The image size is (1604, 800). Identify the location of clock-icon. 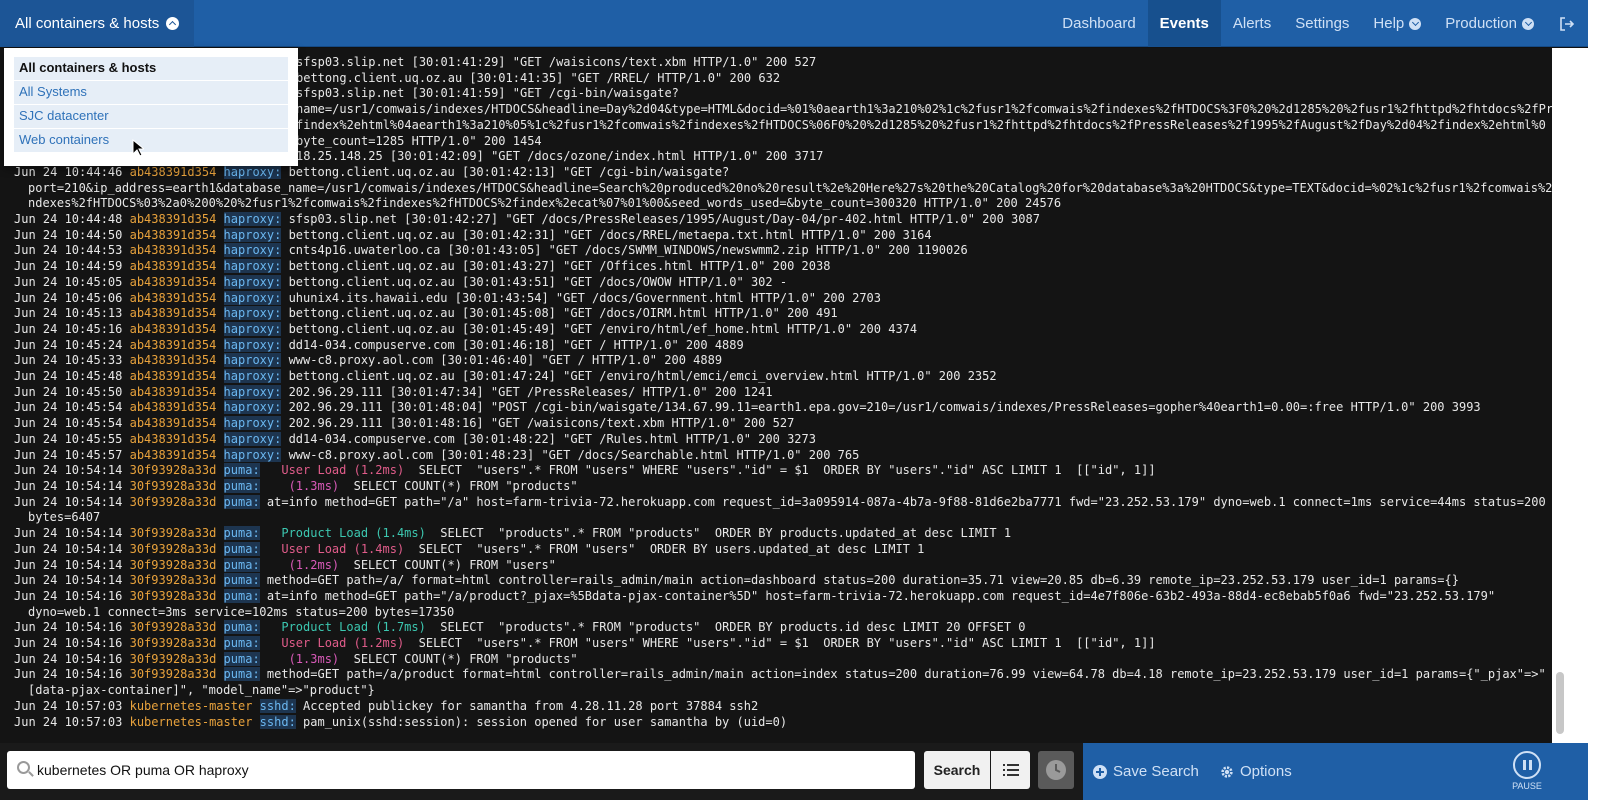
(1056, 770).